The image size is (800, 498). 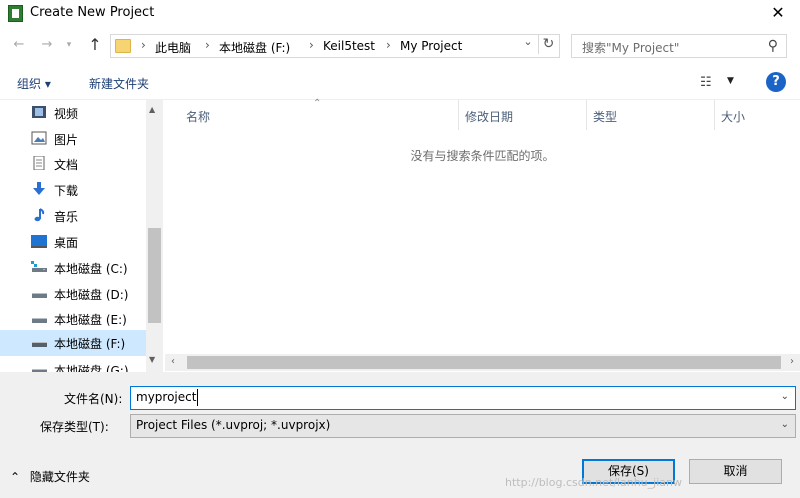 I want to click on sort-ascending-icon: ⌃, so click(x=317, y=103).